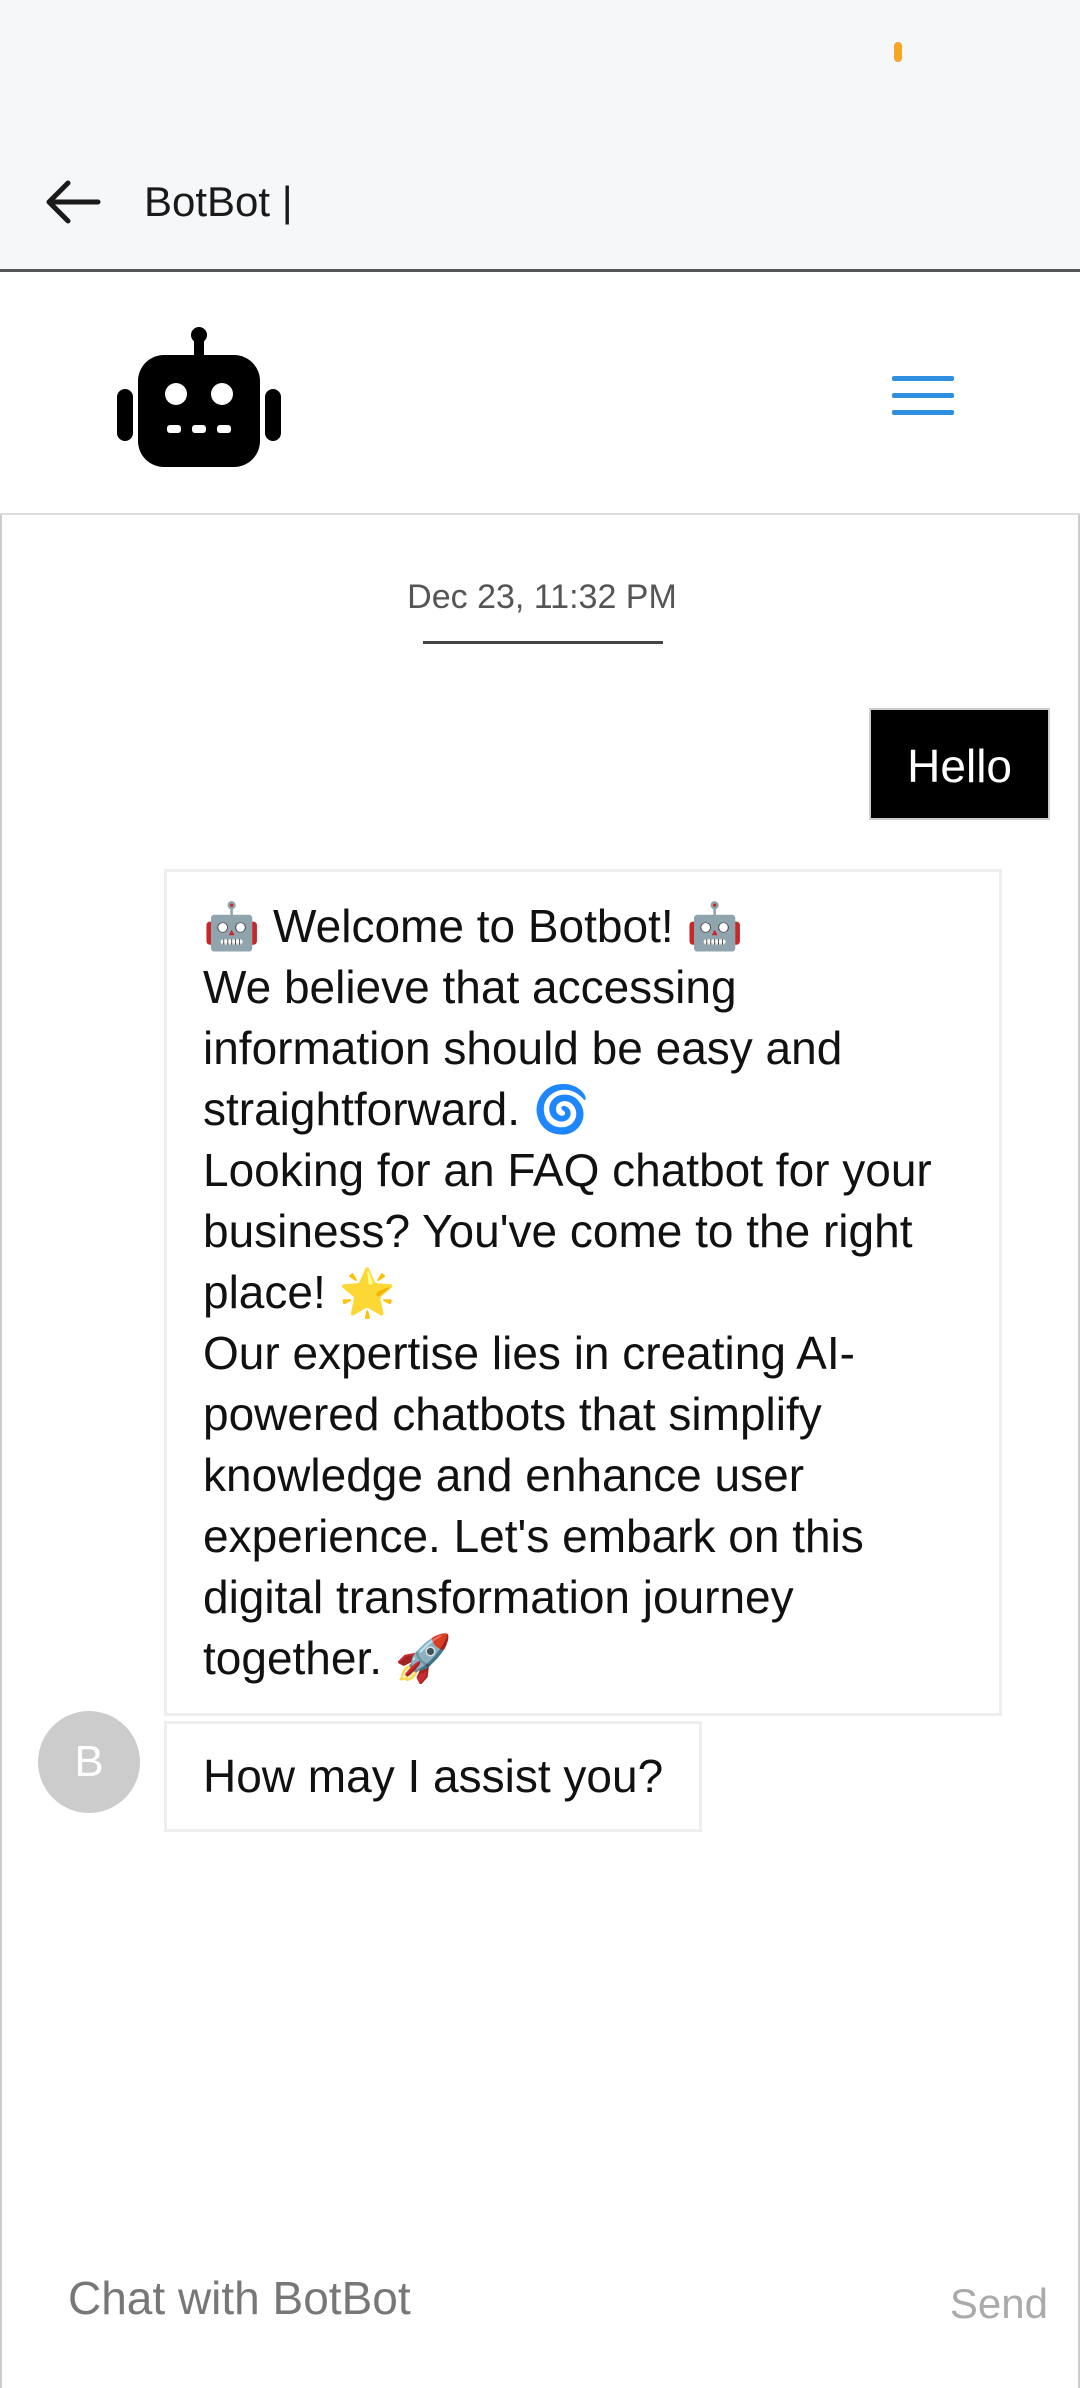 Image resolution: width=1080 pixels, height=2388 pixels. What do you see at coordinates (999, 2304) in the screenshot?
I see `send-button: Send` at bounding box center [999, 2304].